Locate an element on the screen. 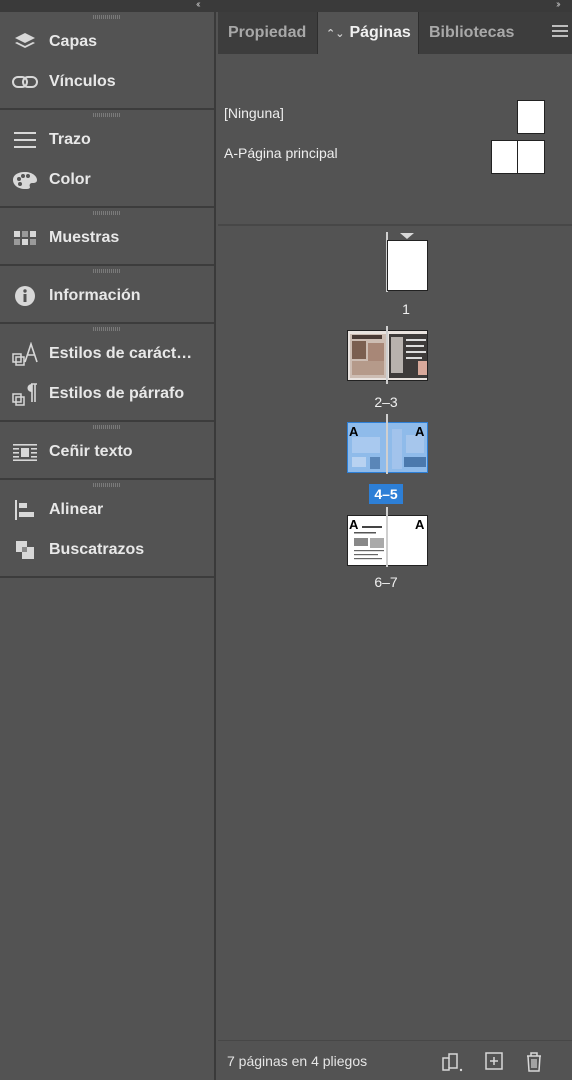 This screenshot has height=1080, width=572. spread-label: 2–3 is located at coordinates (386, 402).